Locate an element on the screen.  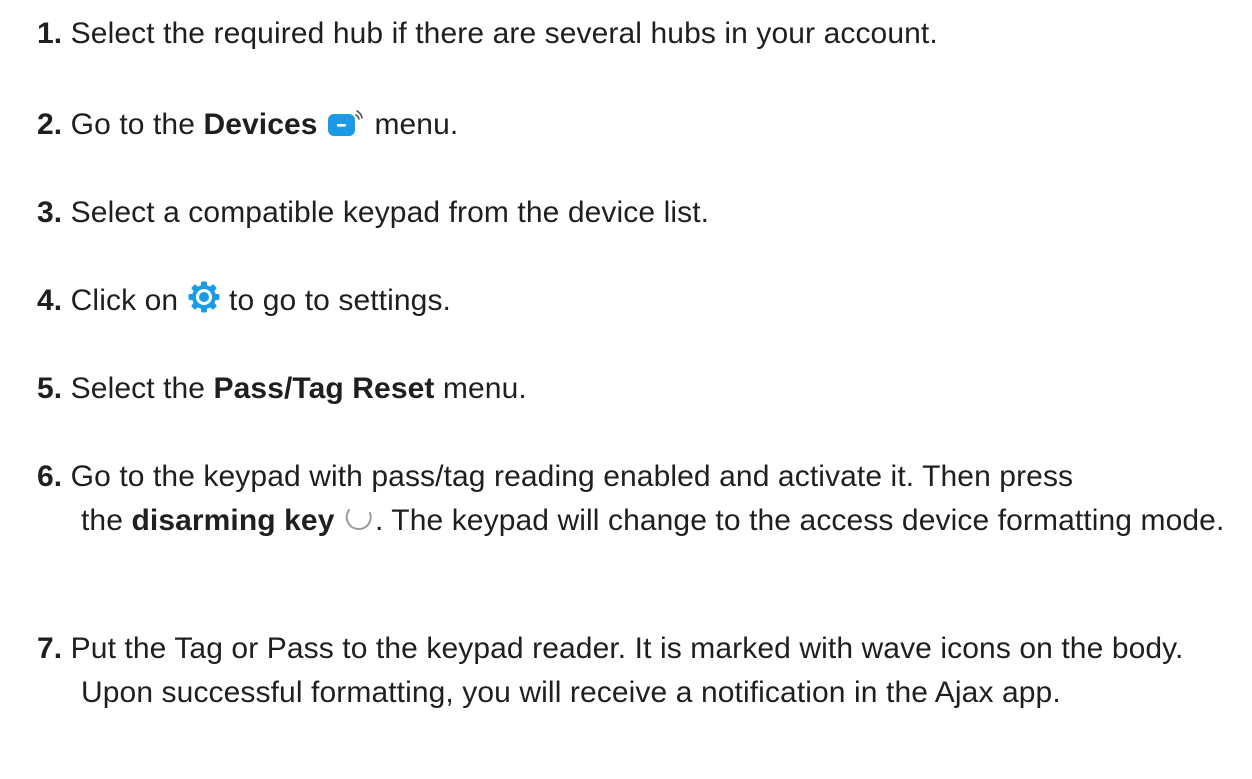
step-number: 4. is located at coordinates (50, 300).